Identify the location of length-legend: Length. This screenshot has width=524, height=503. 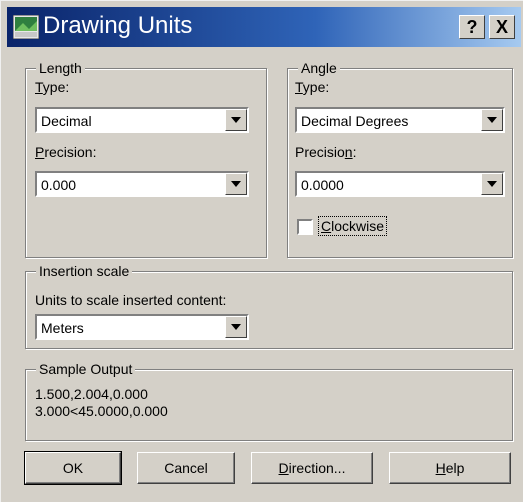
(60, 68).